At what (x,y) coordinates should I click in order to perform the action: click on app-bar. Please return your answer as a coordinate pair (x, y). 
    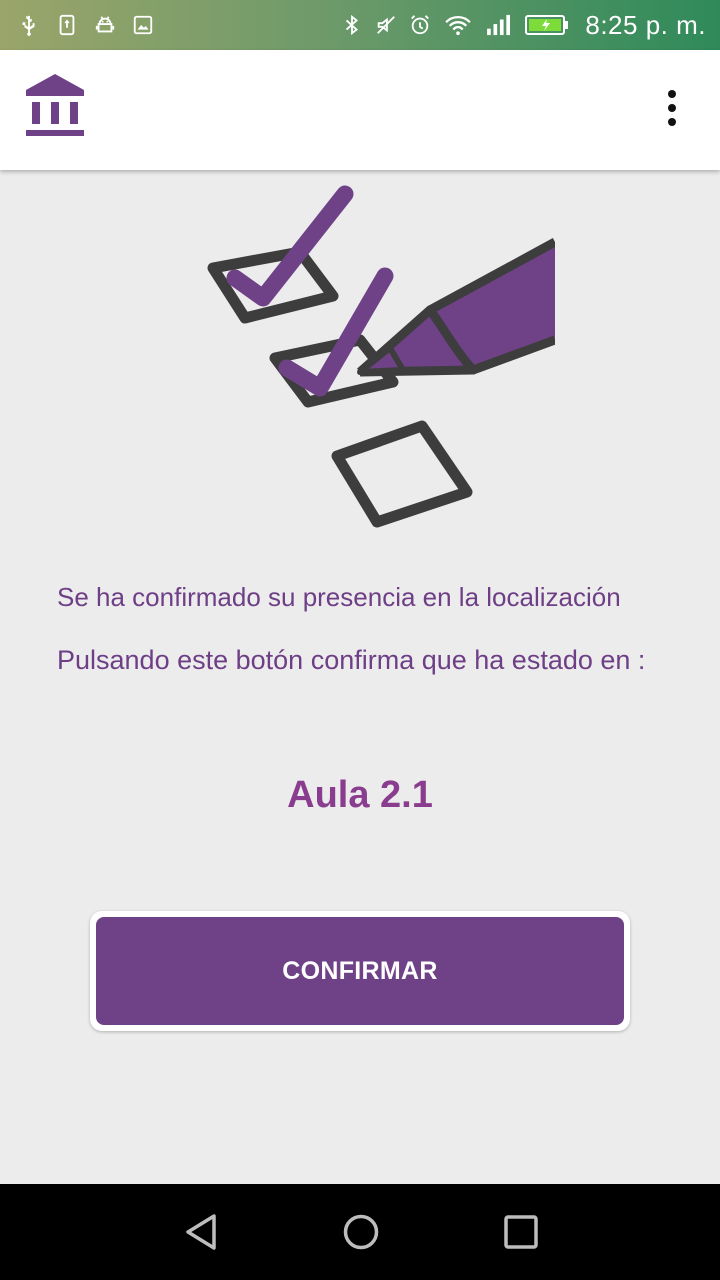
    Looking at the image, I should click on (360, 110).